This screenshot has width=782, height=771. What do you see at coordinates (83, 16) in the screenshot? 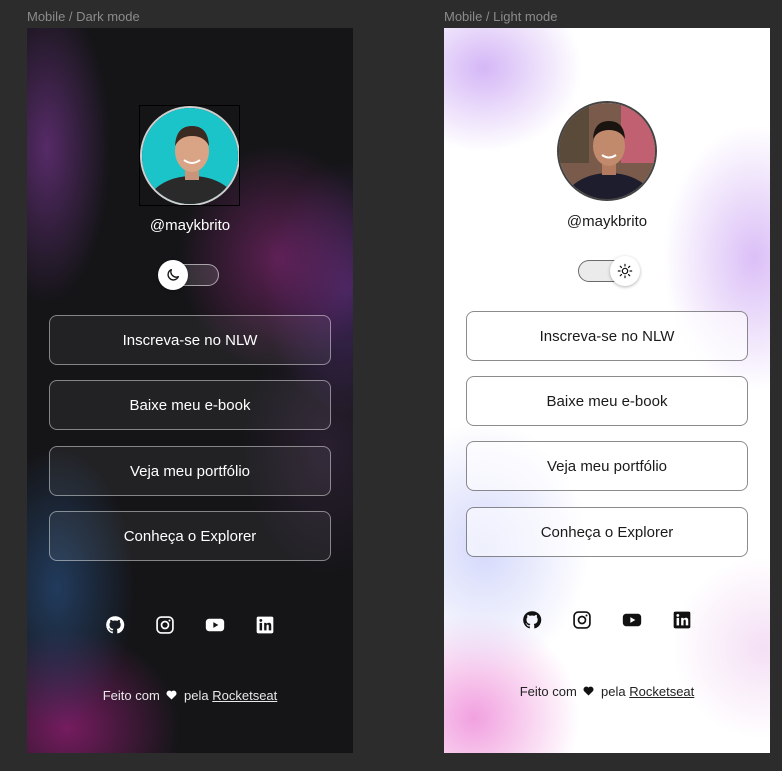
I see `frame-label-dark: Mobile / Dark mode` at bounding box center [83, 16].